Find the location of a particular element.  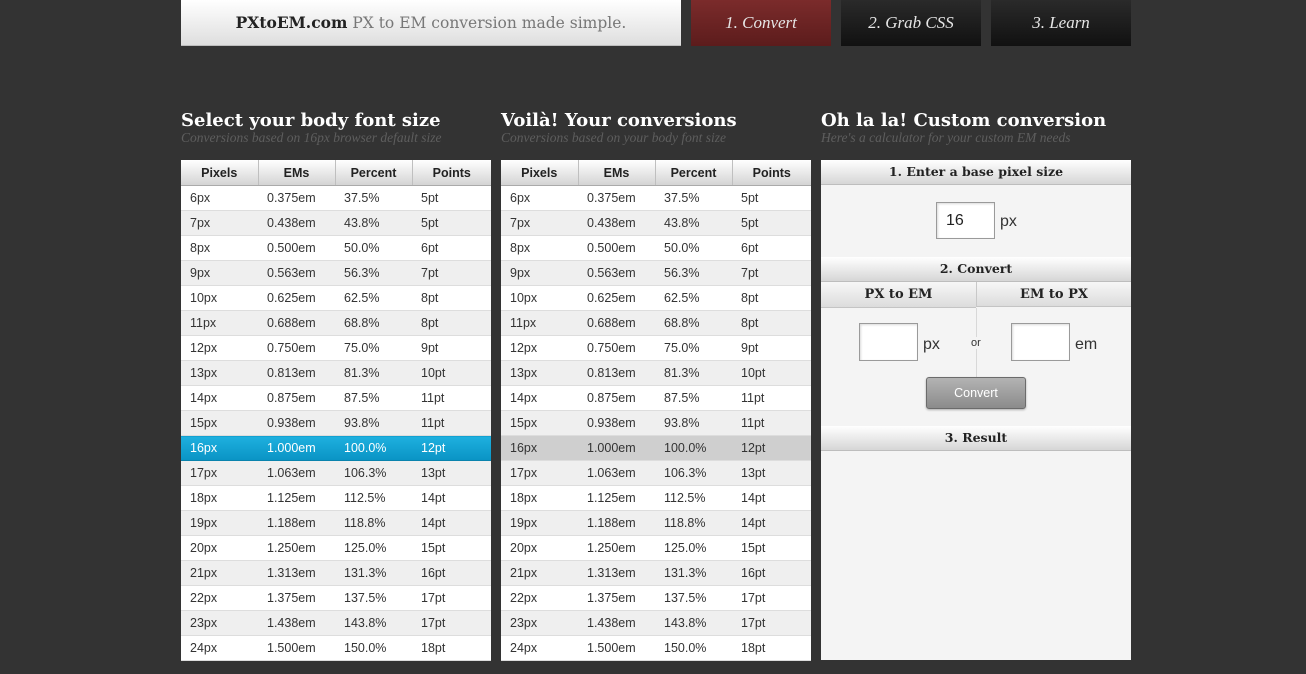

cell-ems: 1.375em is located at coordinates (616, 598).